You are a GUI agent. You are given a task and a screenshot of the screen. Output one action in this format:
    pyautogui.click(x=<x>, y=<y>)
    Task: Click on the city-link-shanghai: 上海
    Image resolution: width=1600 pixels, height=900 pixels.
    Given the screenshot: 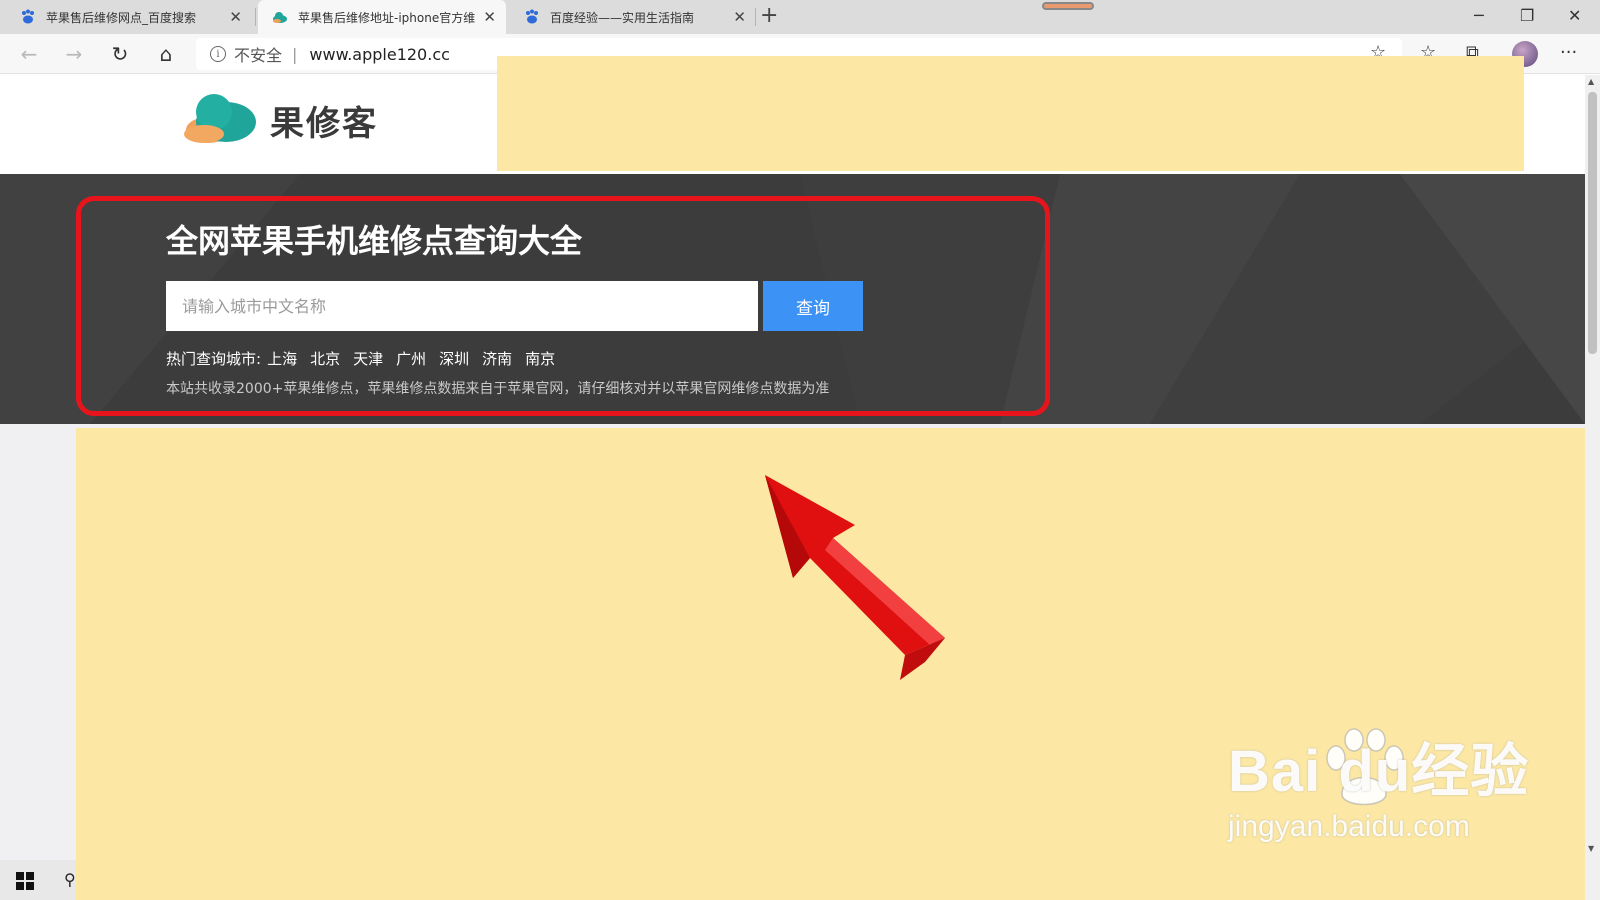 What is the action you would take?
    pyautogui.click(x=282, y=358)
    